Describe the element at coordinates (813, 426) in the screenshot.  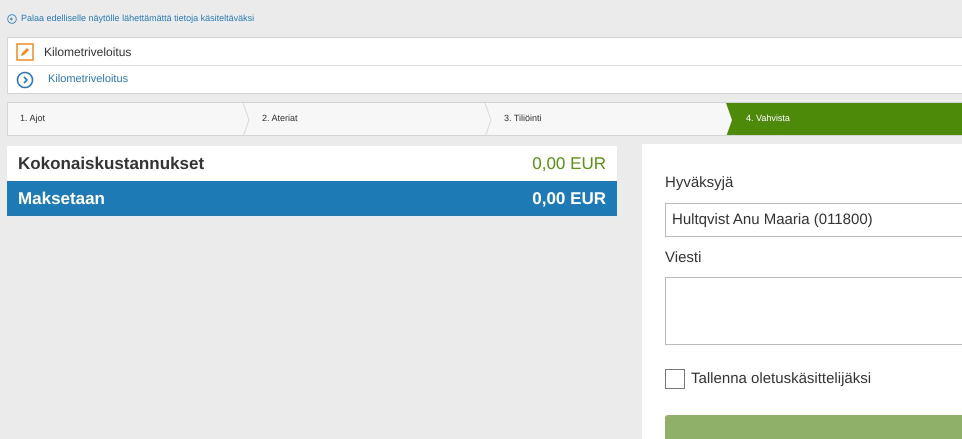
I see `submit-button` at that location.